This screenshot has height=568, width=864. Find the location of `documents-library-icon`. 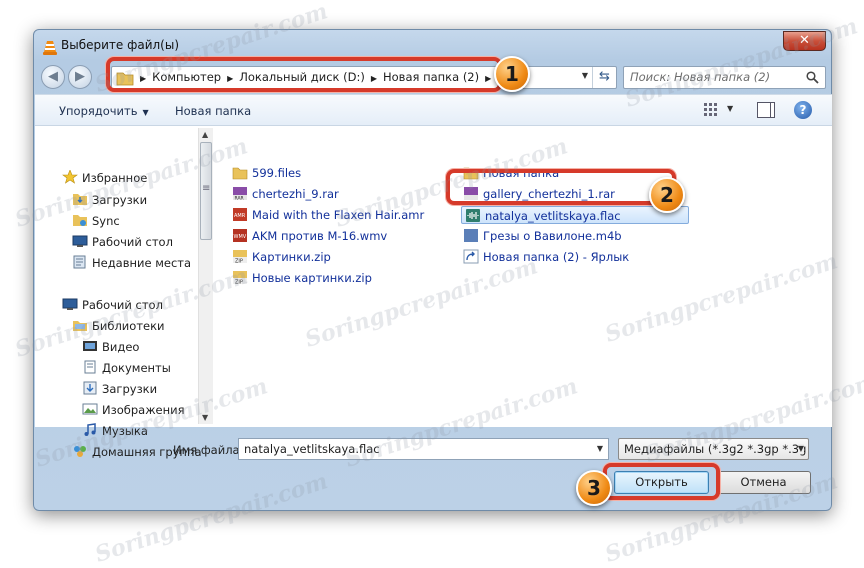

documents-library-icon is located at coordinates (90, 367).